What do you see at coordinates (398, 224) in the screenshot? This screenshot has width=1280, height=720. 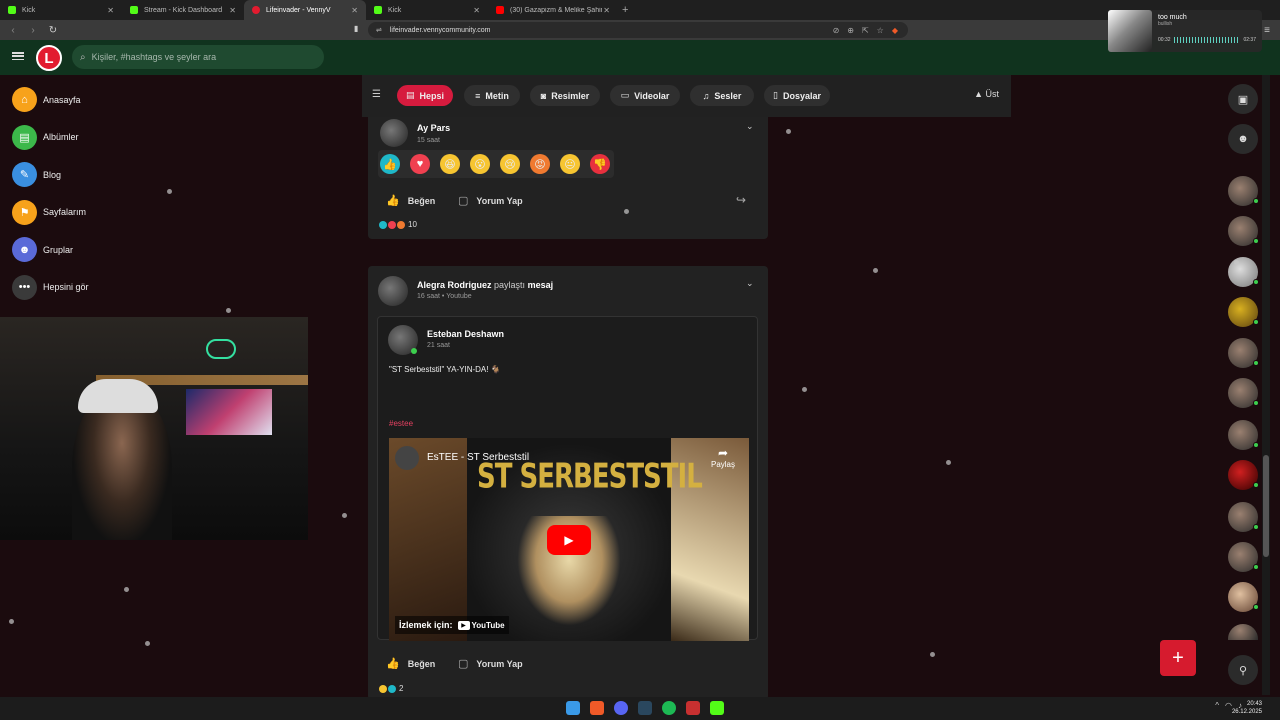 I see `reaction-count: 10` at bounding box center [398, 224].